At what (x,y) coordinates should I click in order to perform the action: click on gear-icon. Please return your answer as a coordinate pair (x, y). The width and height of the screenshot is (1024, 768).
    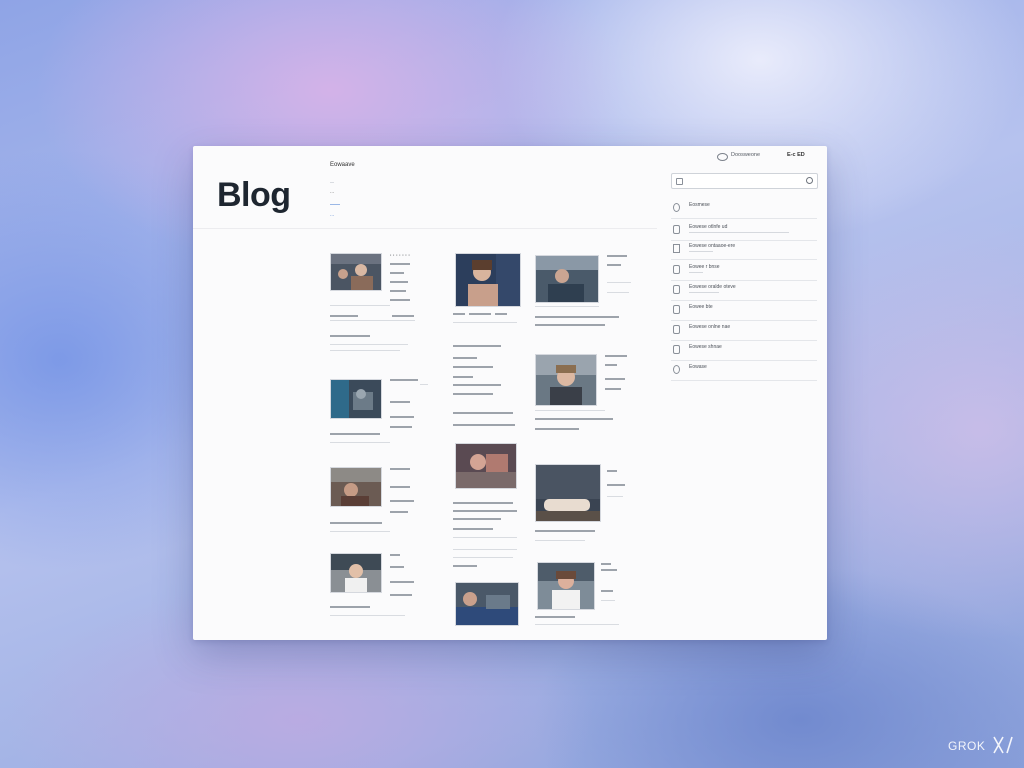
    Looking at the image, I should click on (676, 329).